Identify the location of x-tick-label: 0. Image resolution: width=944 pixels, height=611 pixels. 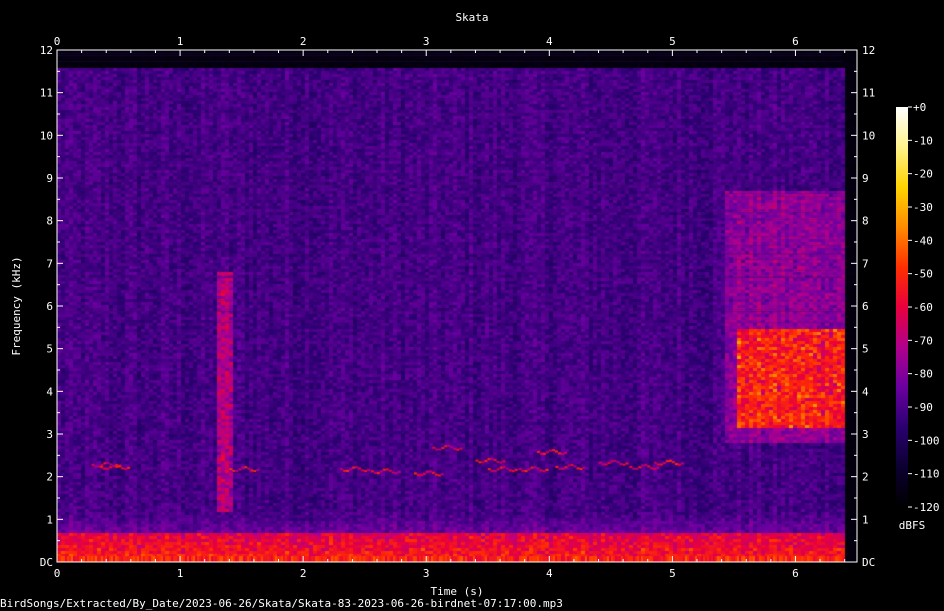
(57, 573).